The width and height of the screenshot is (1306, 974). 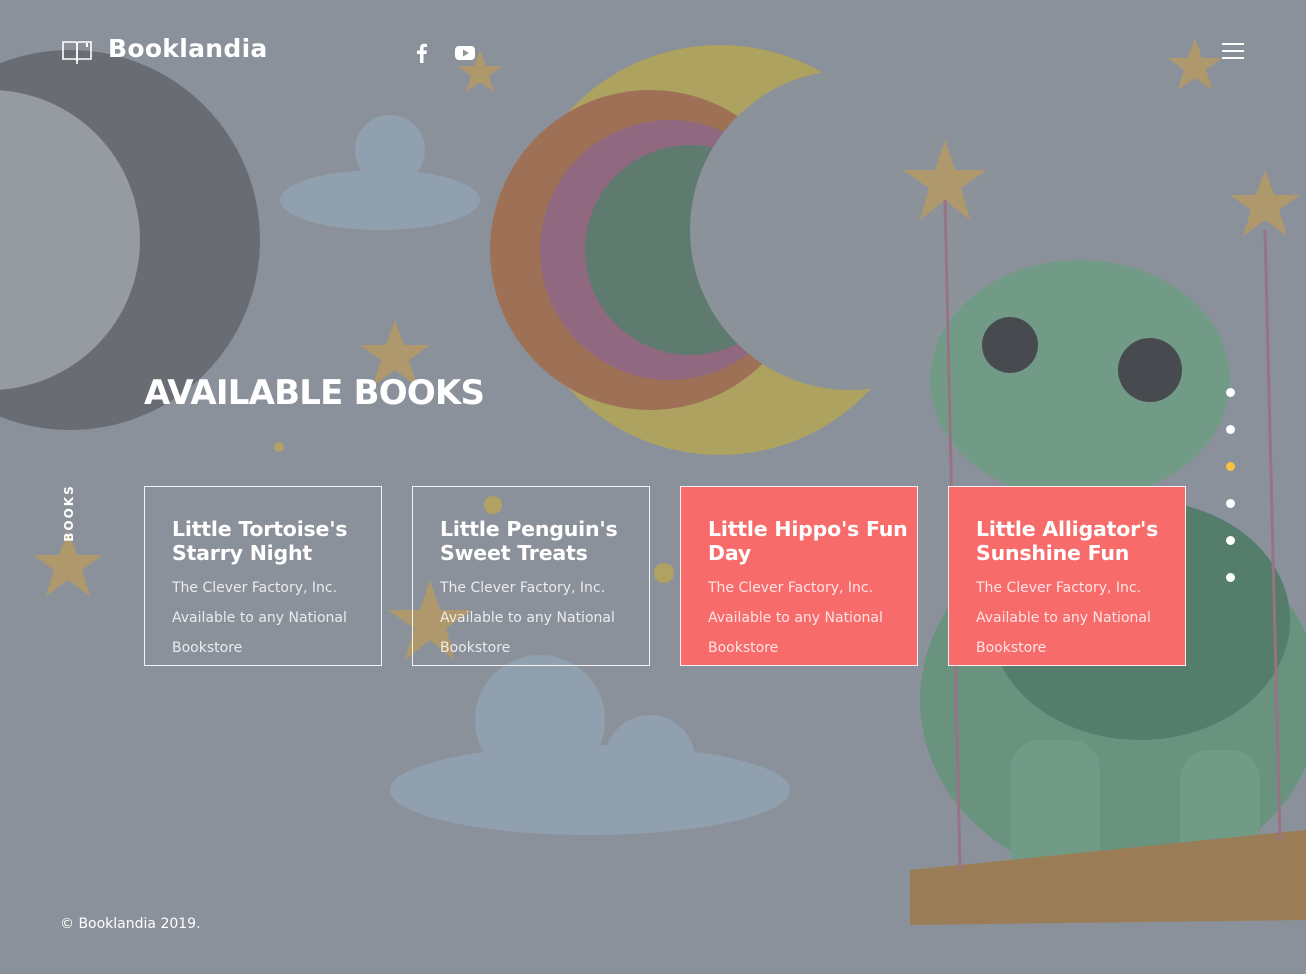 What do you see at coordinates (314, 393) in the screenshot?
I see `section-title: AVAILABLE BOOKS` at bounding box center [314, 393].